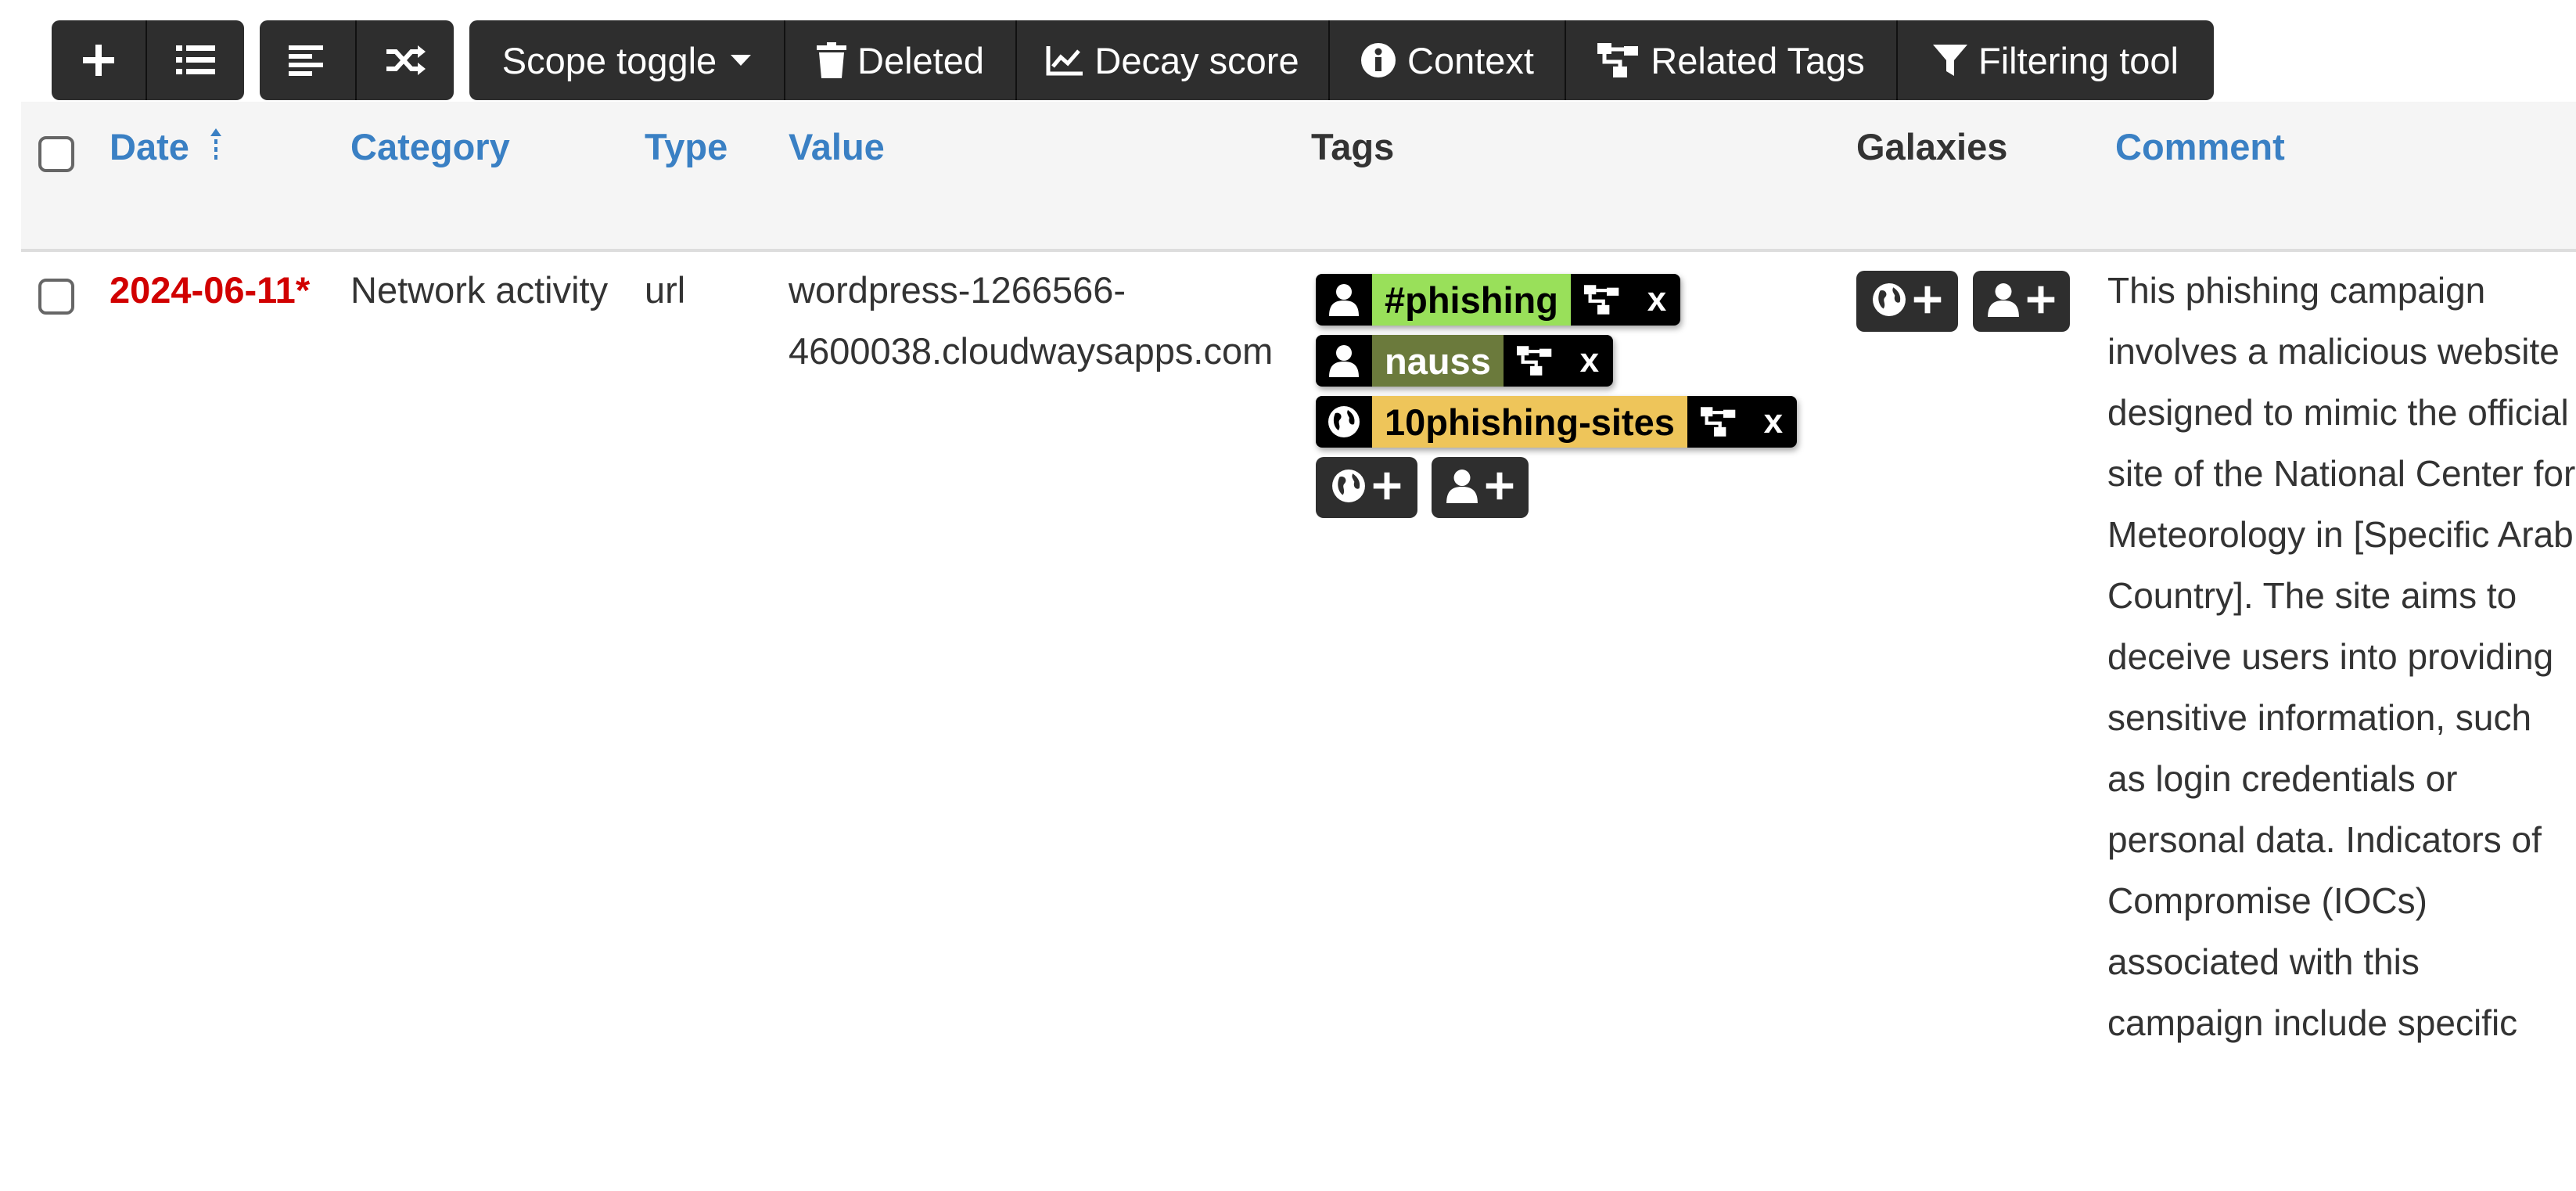  What do you see at coordinates (1471, 60) in the screenshot?
I see `context-label: Context` at bounding box center [1471, 60].